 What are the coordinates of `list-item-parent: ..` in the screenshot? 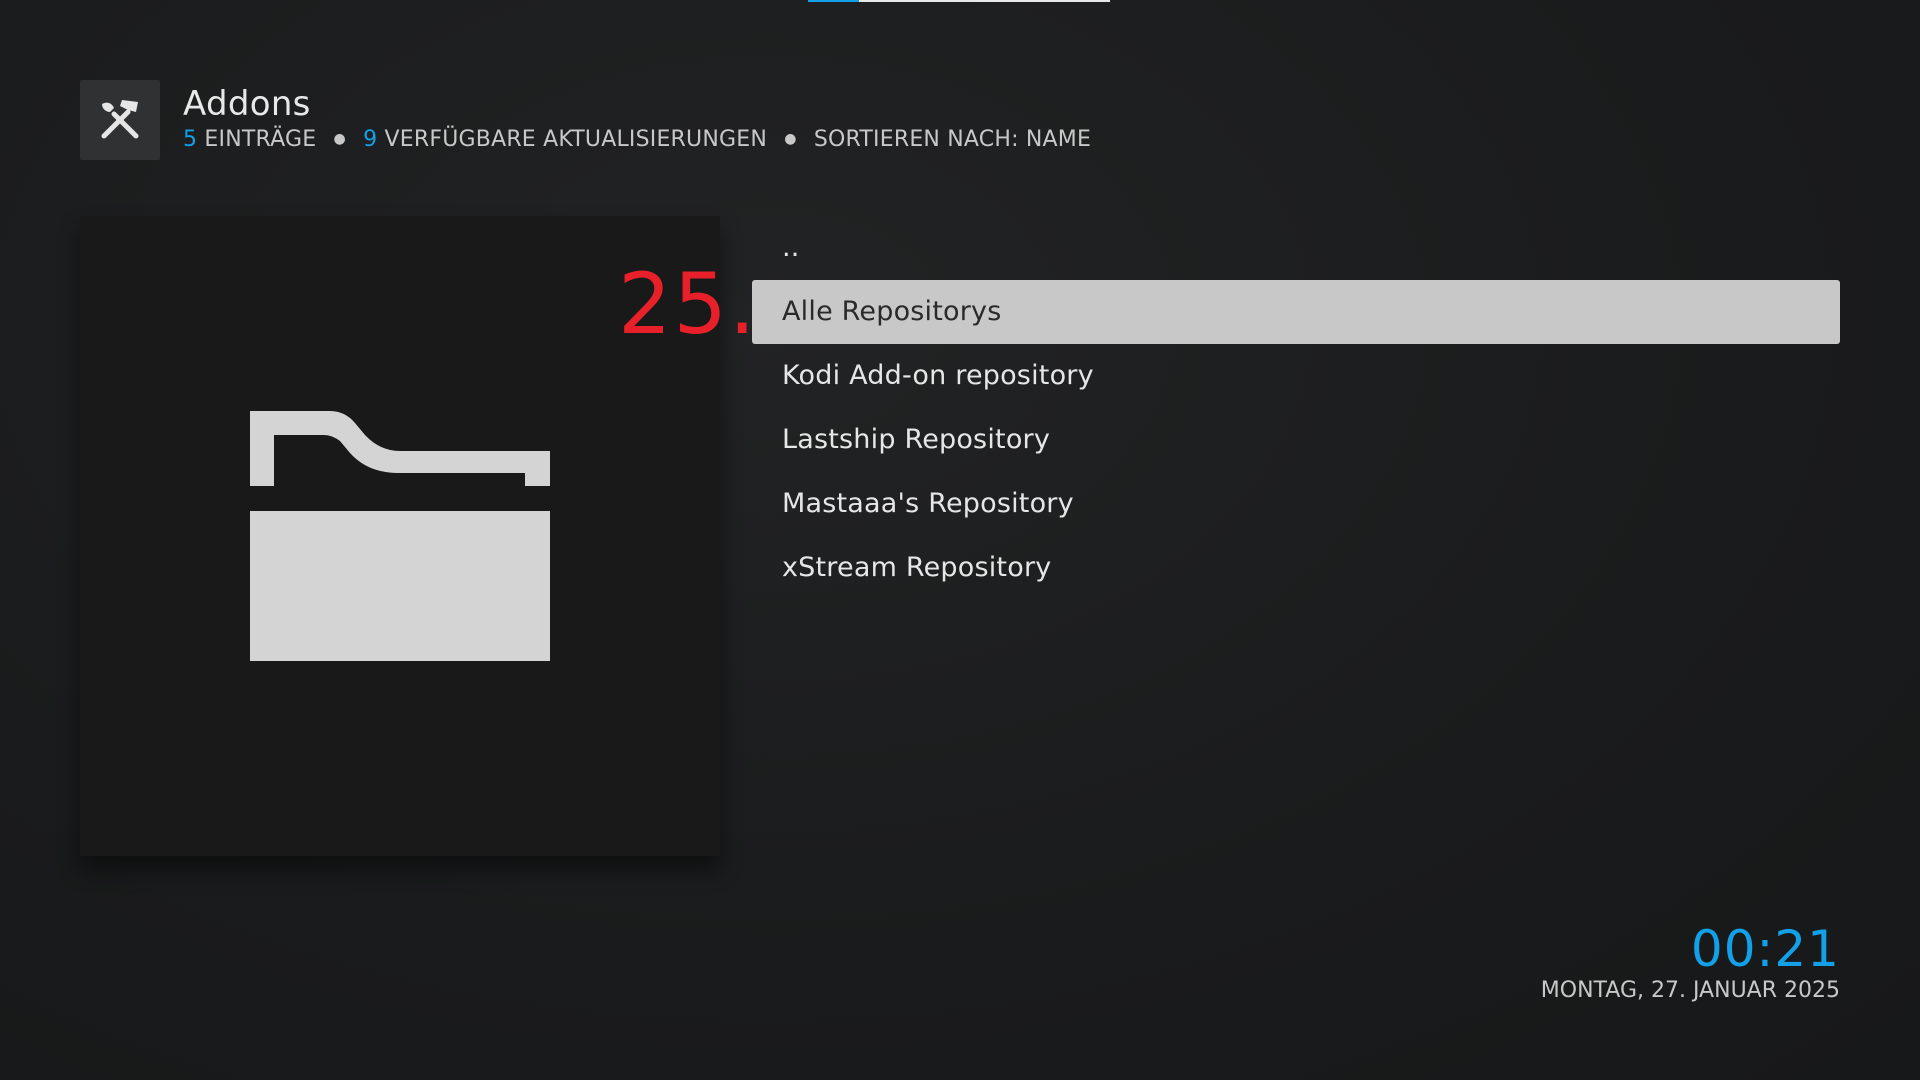 It's located at (1296, 248).